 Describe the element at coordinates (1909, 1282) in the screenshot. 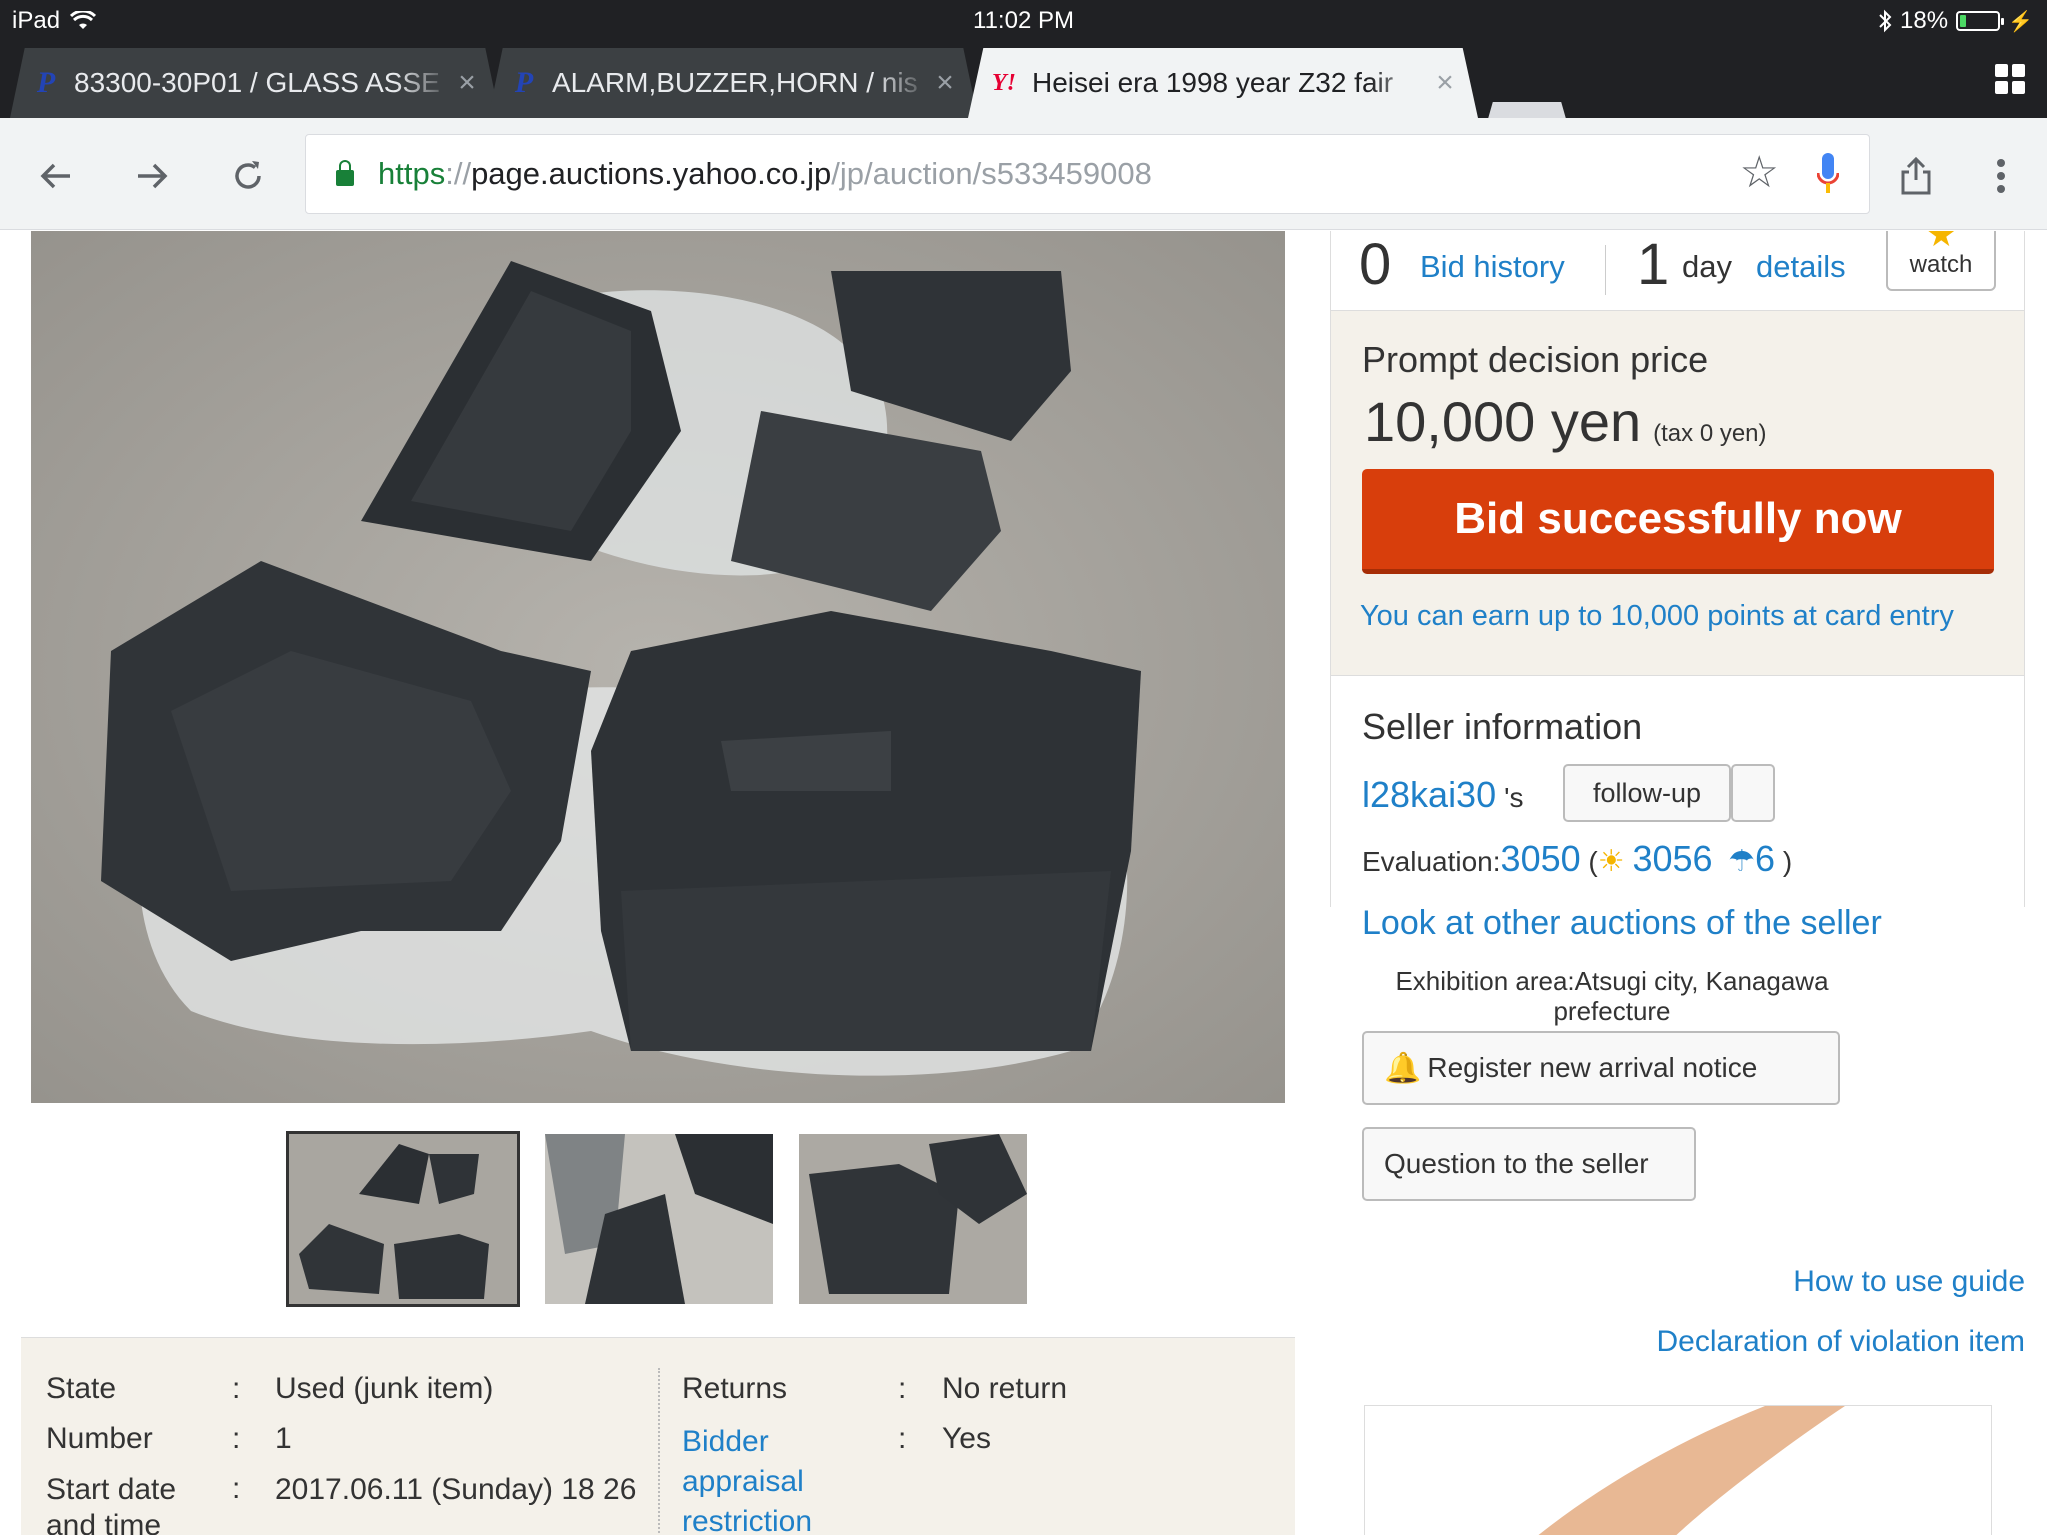

I see `how-to-use-guide-link: How to use guide` at that location.